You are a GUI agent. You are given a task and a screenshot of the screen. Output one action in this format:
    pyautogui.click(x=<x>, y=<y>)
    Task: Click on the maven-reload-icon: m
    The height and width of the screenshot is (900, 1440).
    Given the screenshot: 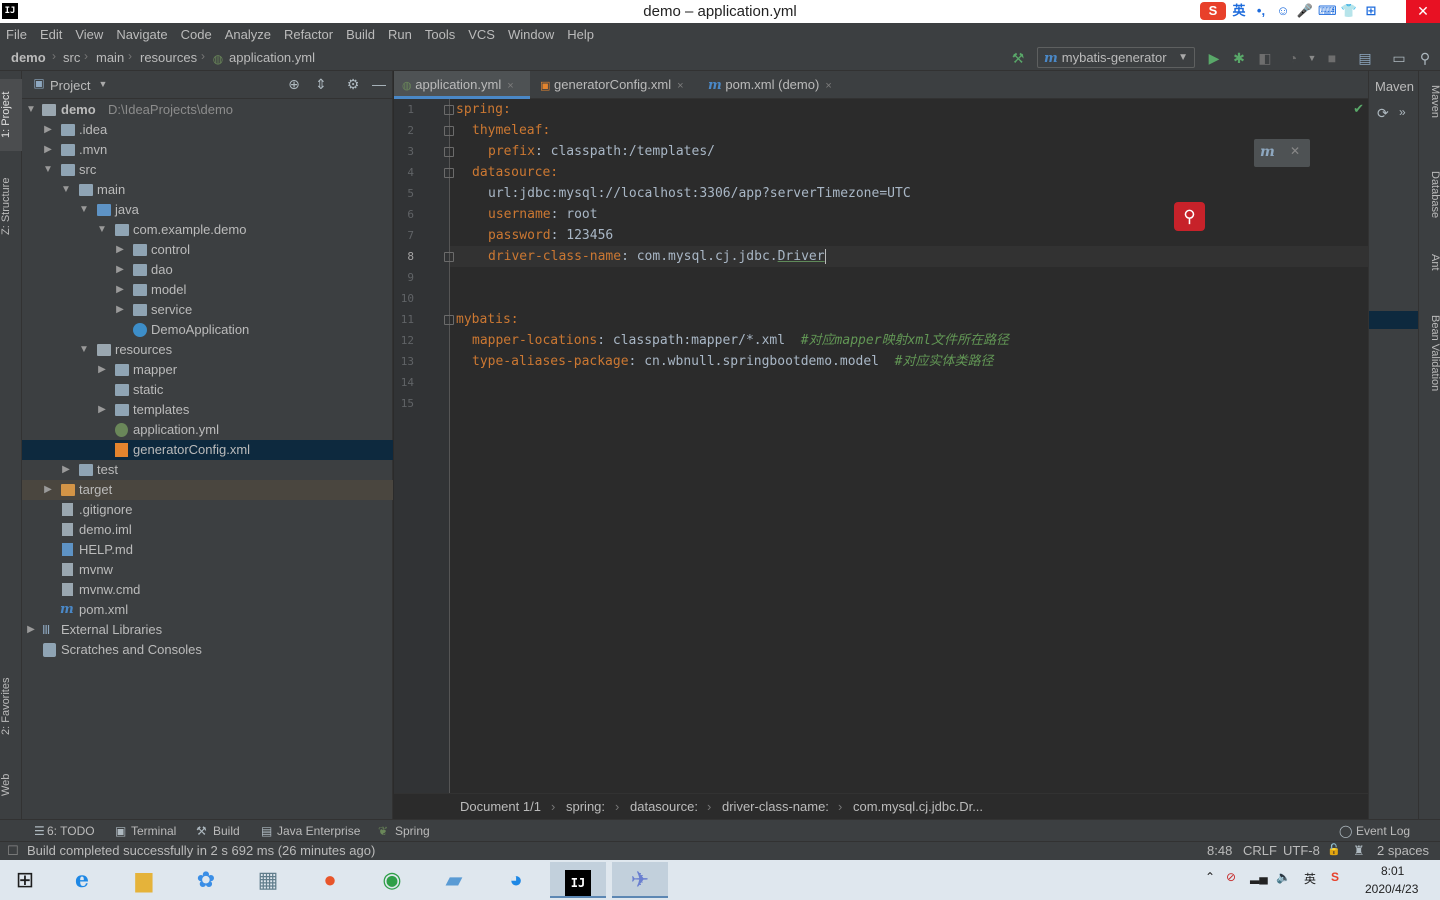 What is the action you would take?
    pyautogui.click(x=1267, y=152)
    